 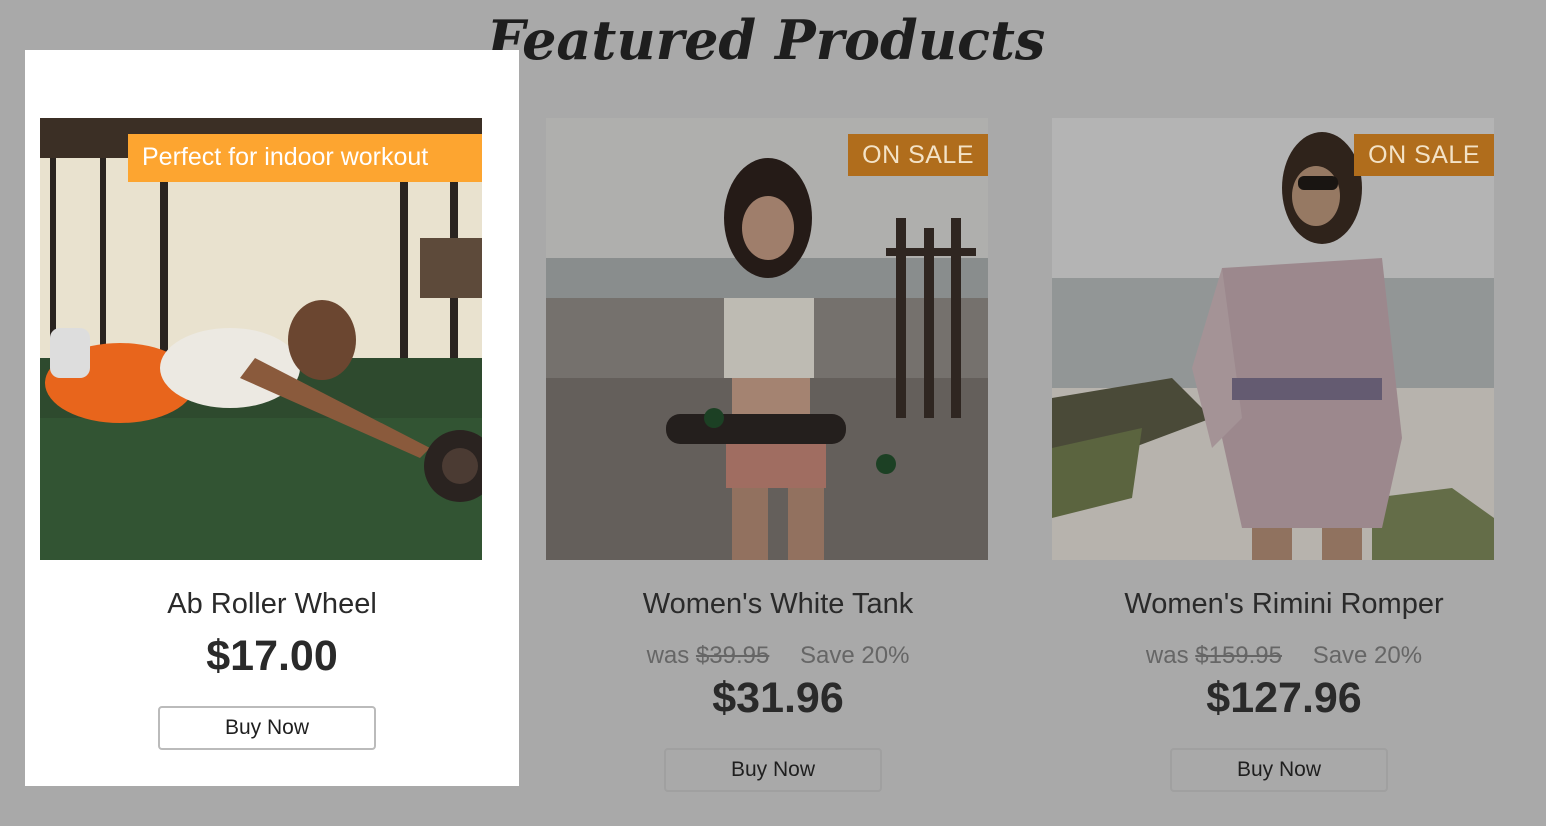 I want to click on was-price-row: was $39.95 Save 20%, so click(x=778, y=656).